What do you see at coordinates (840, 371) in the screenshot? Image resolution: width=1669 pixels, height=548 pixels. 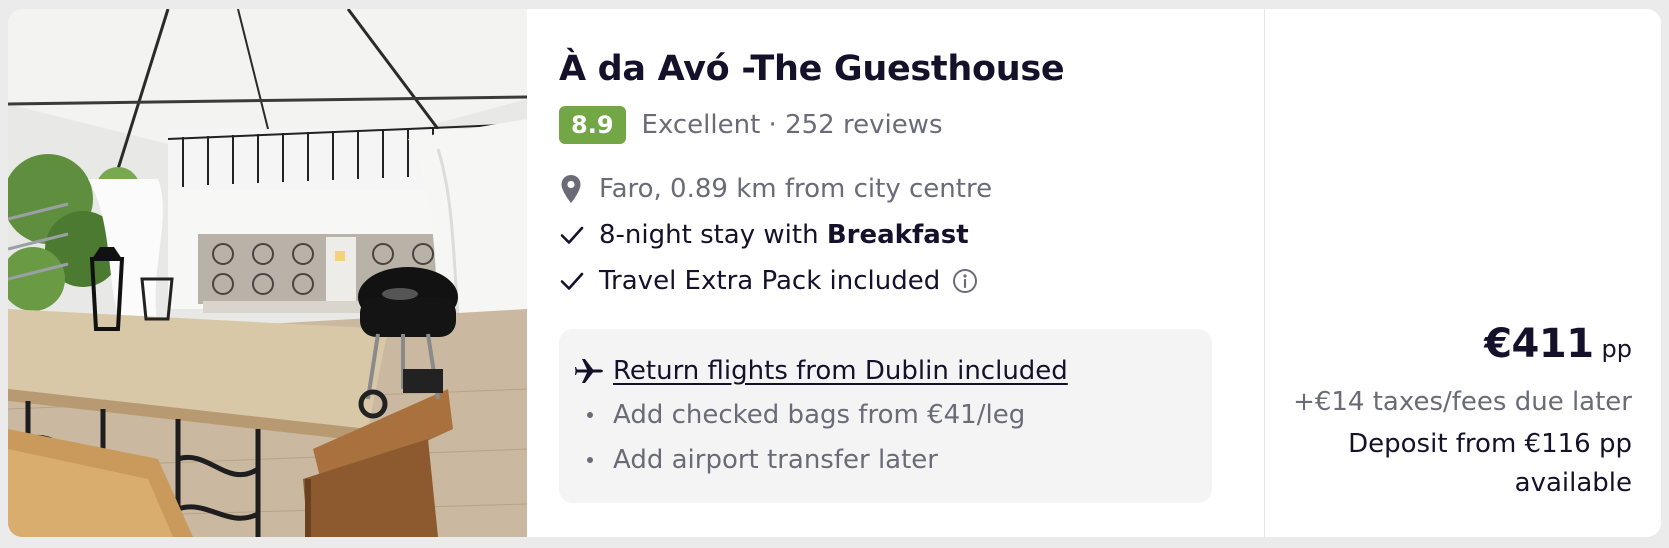 I see `flights-link: Return flights from Dublin included` at bounding box center [840, 371].